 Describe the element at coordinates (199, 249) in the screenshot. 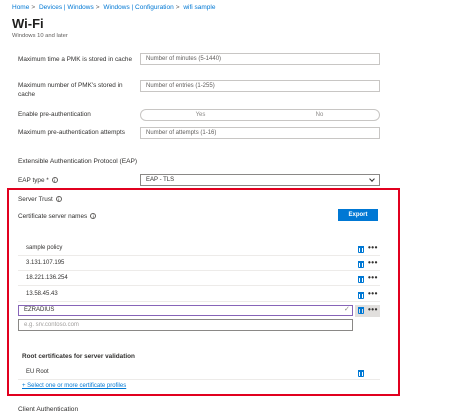

I see `server-name-row: sample policy •••` at that location.